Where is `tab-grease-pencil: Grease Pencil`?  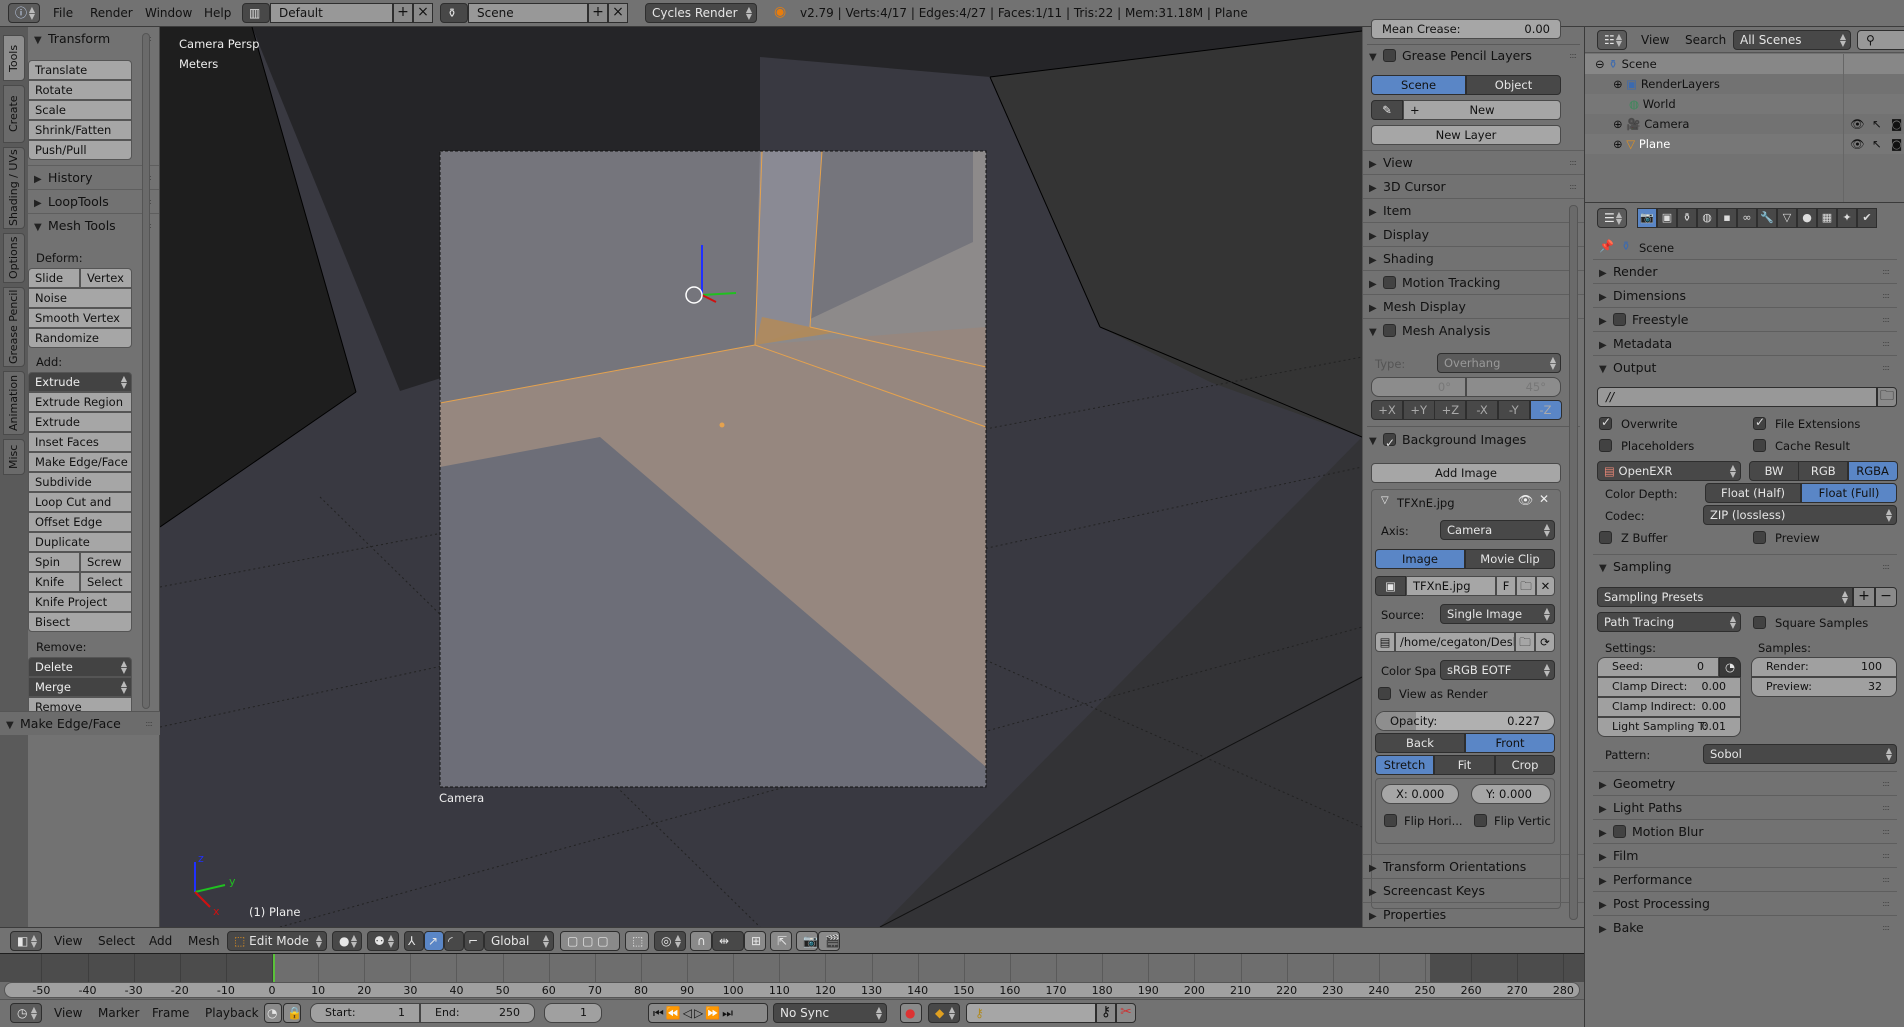
tab-grease-pencil: Grease Pencil is located at coordinates (14, 327).